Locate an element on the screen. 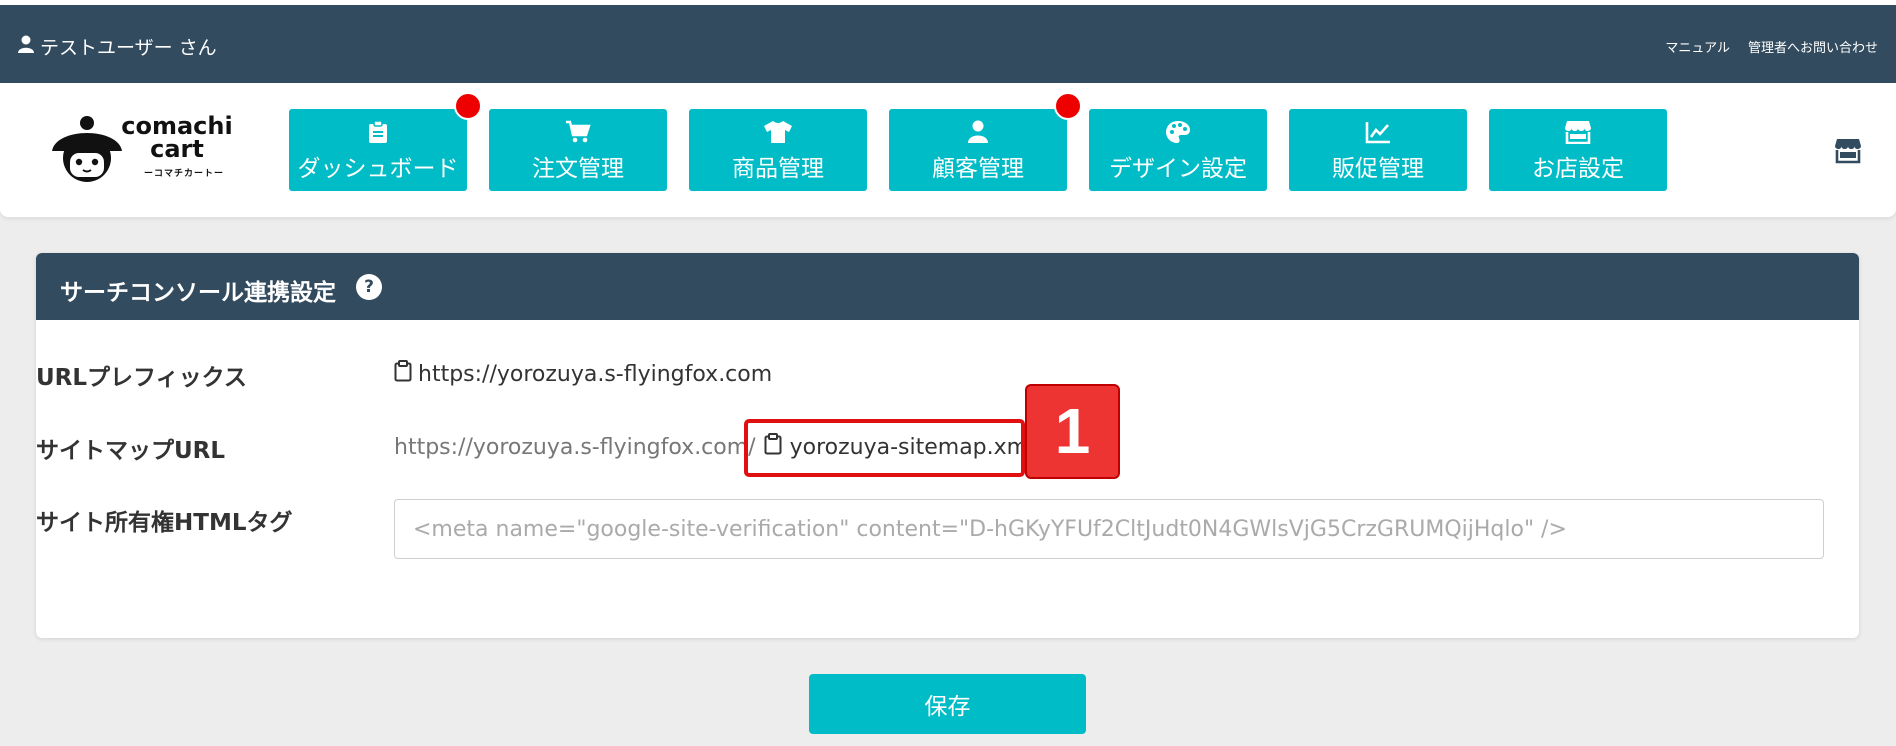  sitemap-url-label: サイトマップURL is located at coordinates (131, 451).